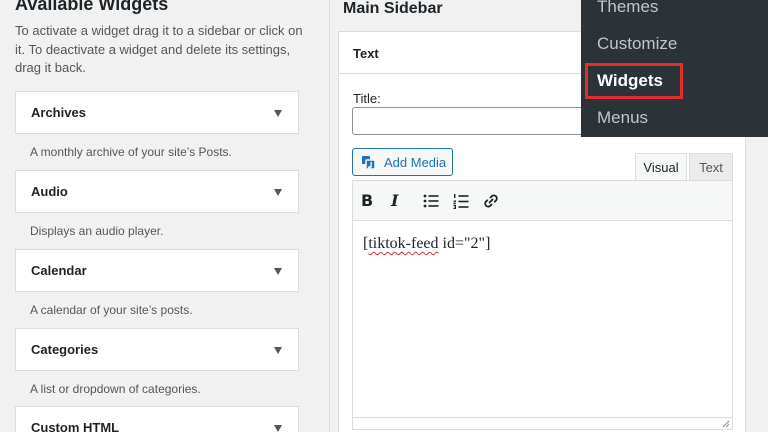 Image resolution: width=768 pixels, height=432 pixels. What do you see at coordinates (634, 81) in the screenshot?
I see `widgets-highlight-box` at bounding box center [634, 81].